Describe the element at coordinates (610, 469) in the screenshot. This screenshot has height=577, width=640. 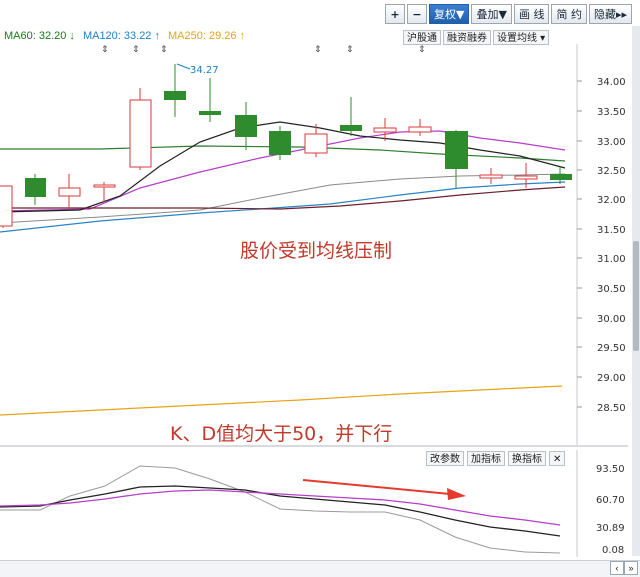
I see `kd-tick-label: 93.50` at that location.